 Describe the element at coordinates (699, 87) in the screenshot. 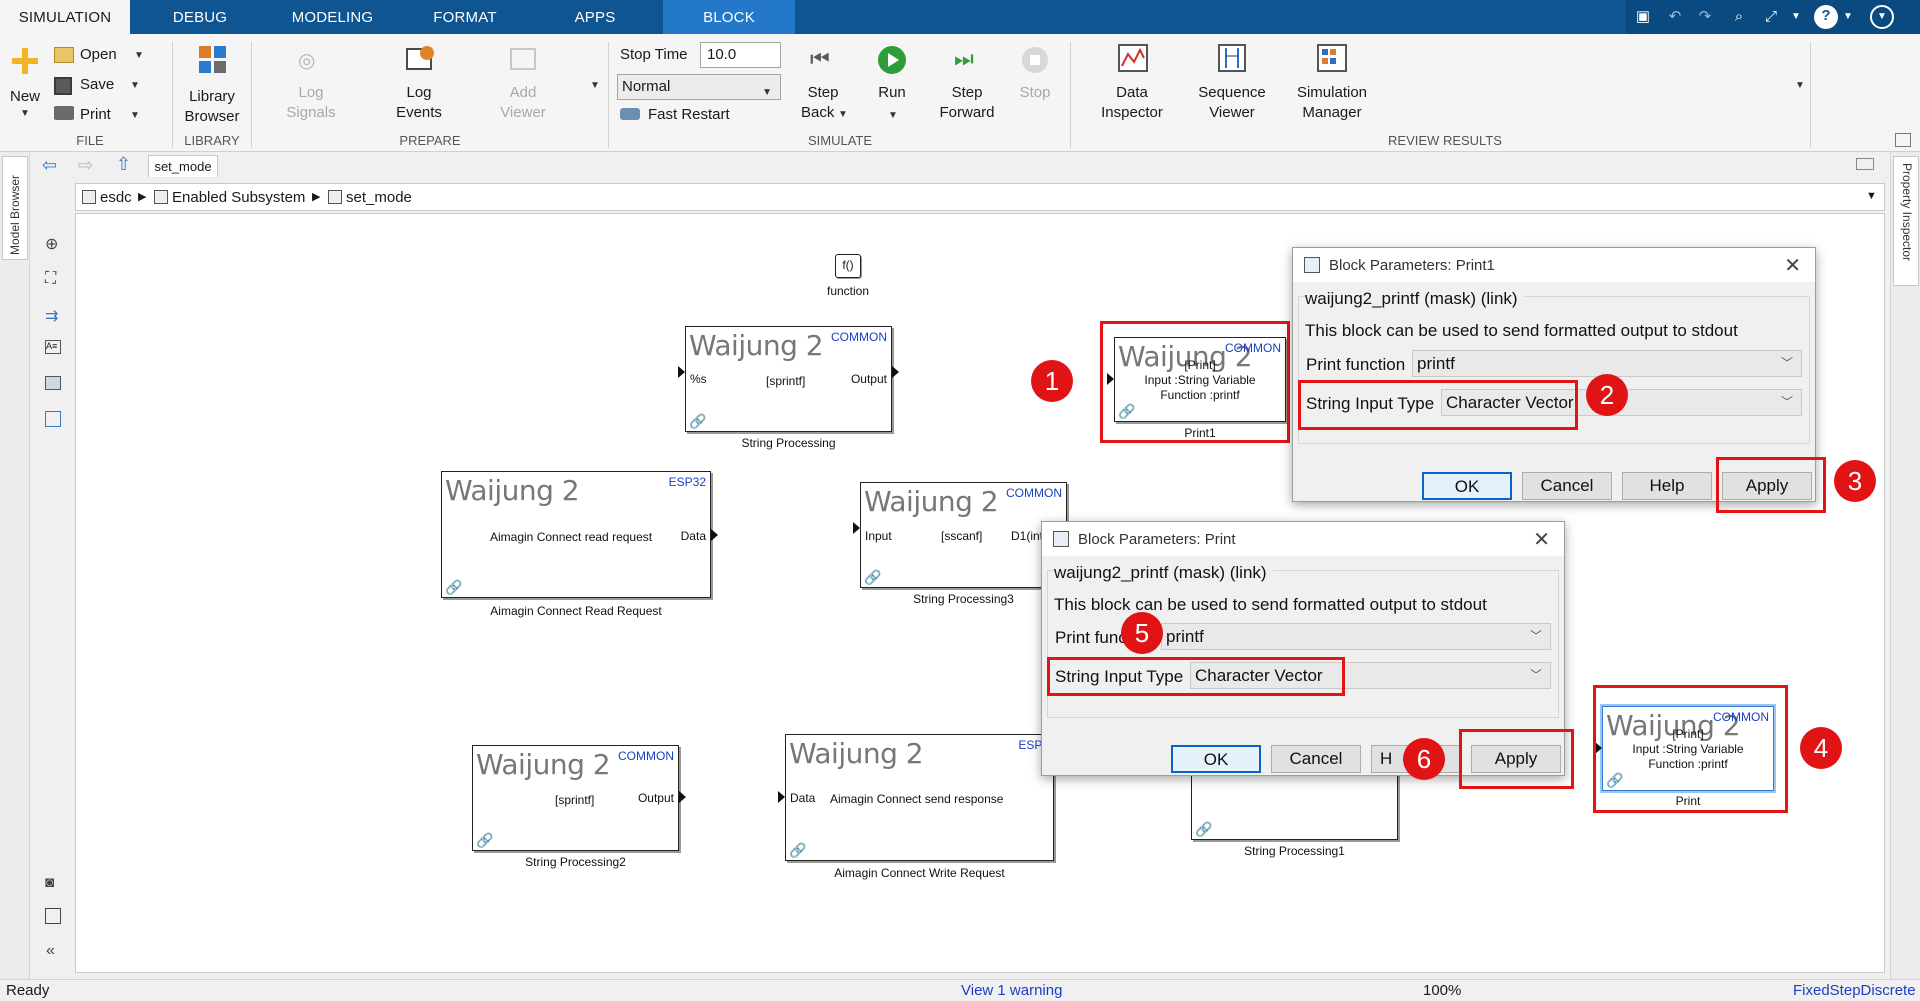

I see `simulation-mode-select: Normal ▼` at that location.